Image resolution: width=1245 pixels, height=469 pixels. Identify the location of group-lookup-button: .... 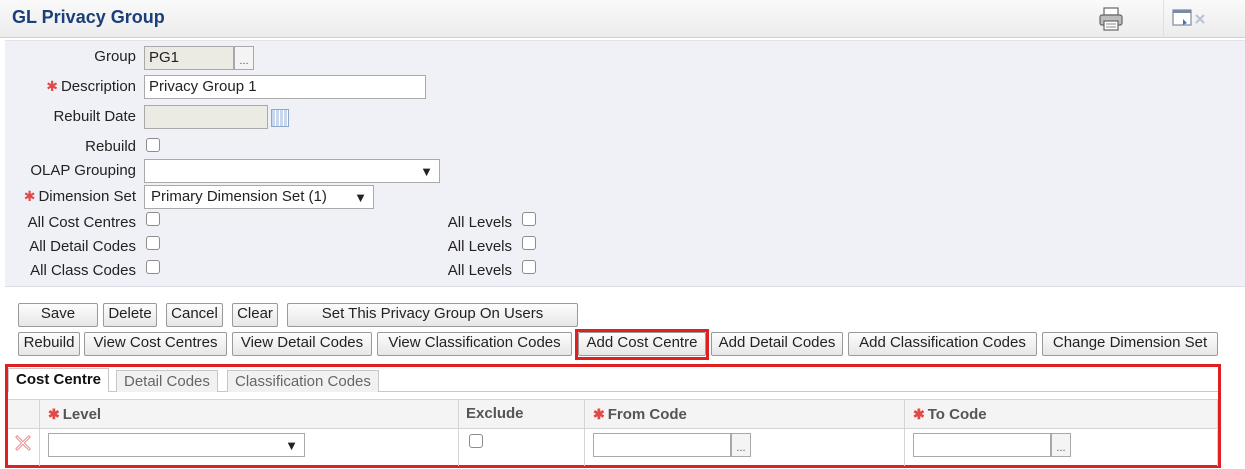
(244, 58).